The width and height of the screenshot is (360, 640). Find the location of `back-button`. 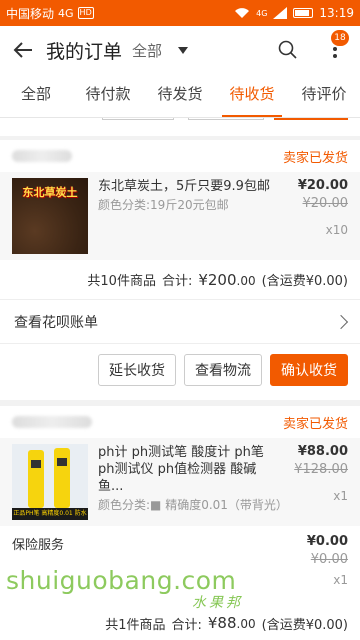

back-button is located at coordinates (23, 50).